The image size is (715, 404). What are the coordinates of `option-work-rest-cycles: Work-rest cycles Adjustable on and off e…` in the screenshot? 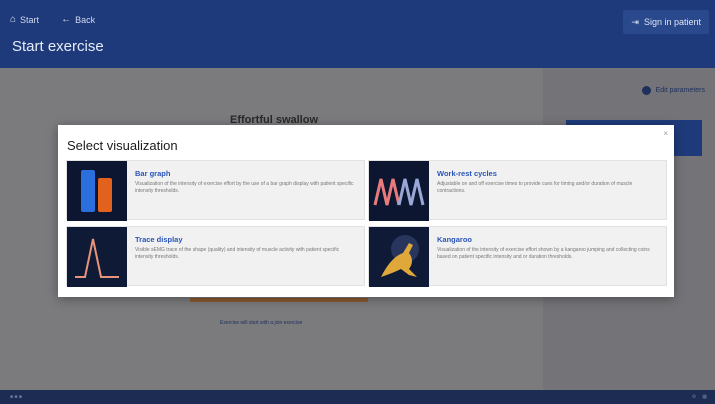 It's located at (517, 190).